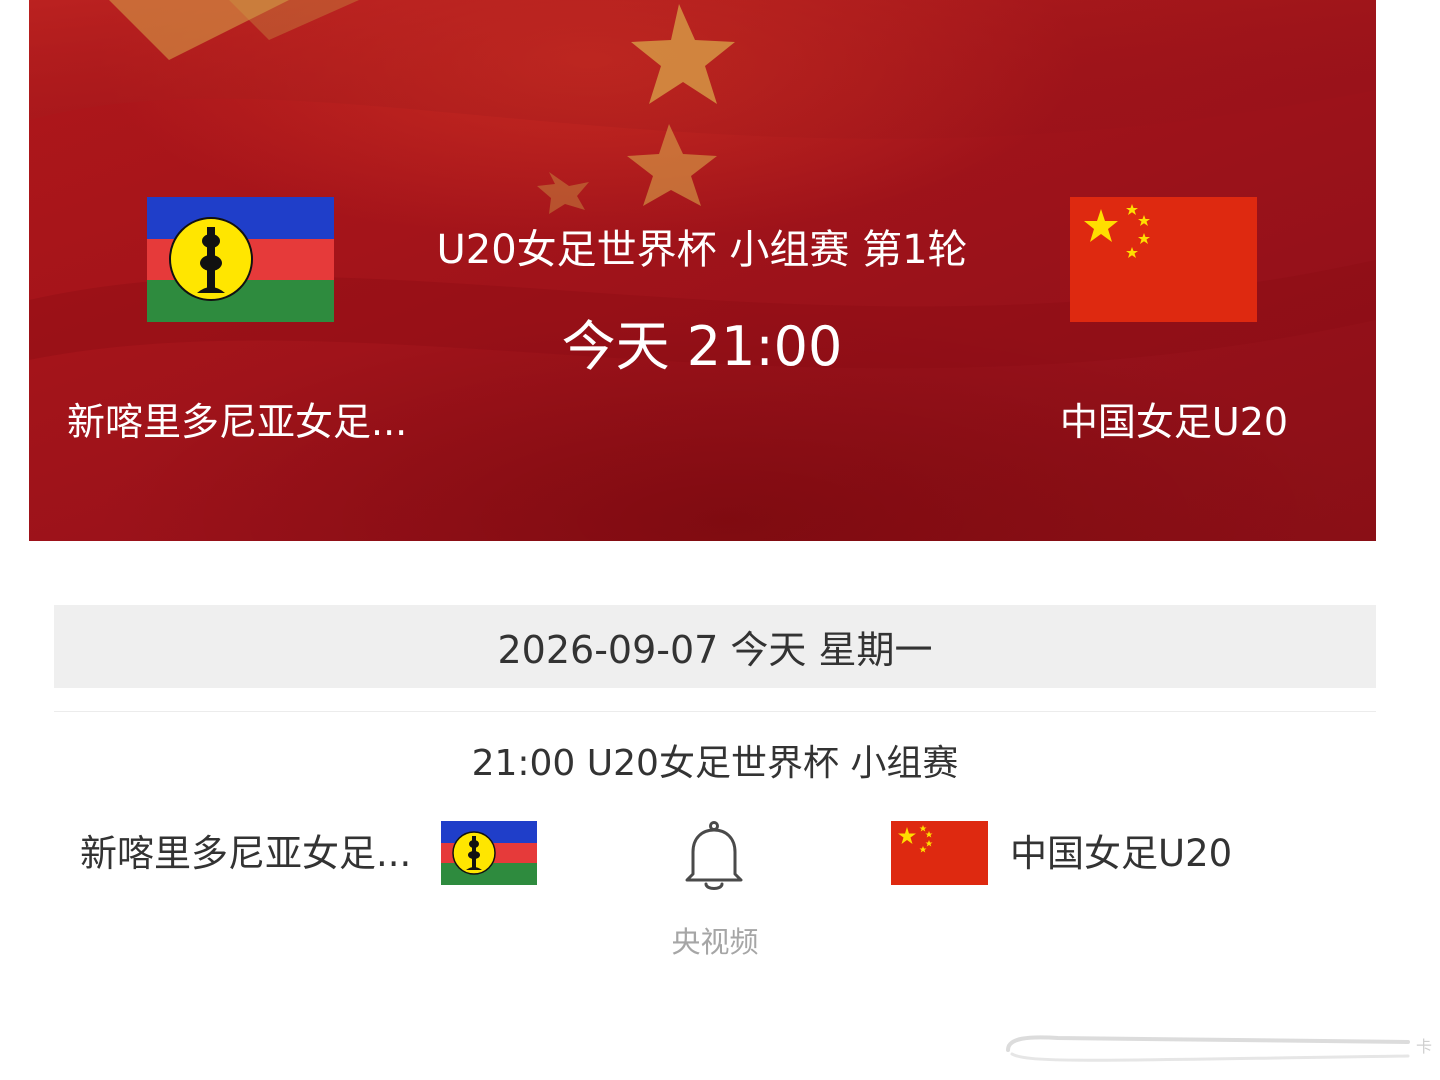 The image size is (1440, 1080). What do you see at coordinates (1174, 422) in the screenshot?
I see `away-team-name: 中国女足U20` at bounding box center [1174, 422].